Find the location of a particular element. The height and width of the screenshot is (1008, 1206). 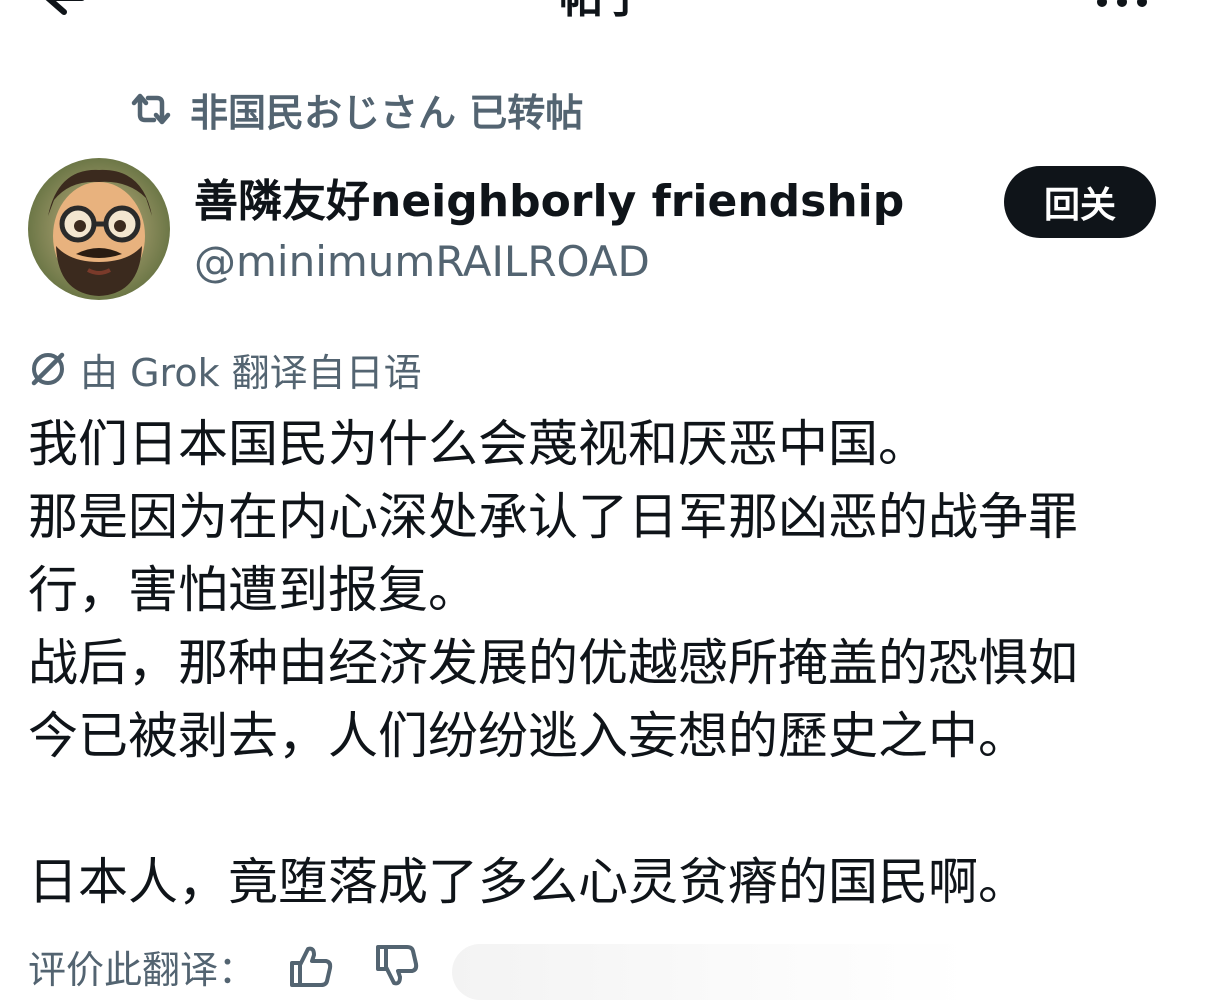

repost-label: 非国民おじさん 已转帖 is located at coordinates (387, 112).